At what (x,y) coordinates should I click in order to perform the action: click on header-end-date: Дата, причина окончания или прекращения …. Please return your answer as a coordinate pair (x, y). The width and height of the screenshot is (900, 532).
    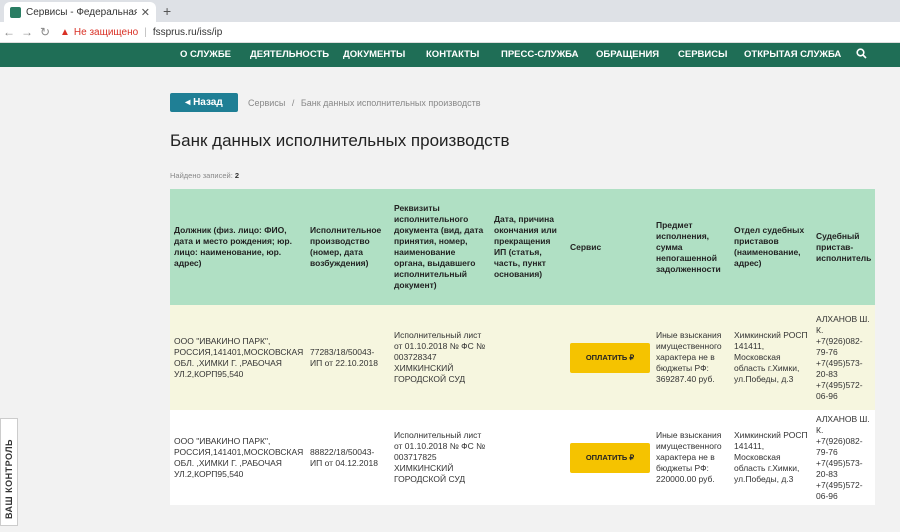
    Looking at the image, I should click on (528, 247).